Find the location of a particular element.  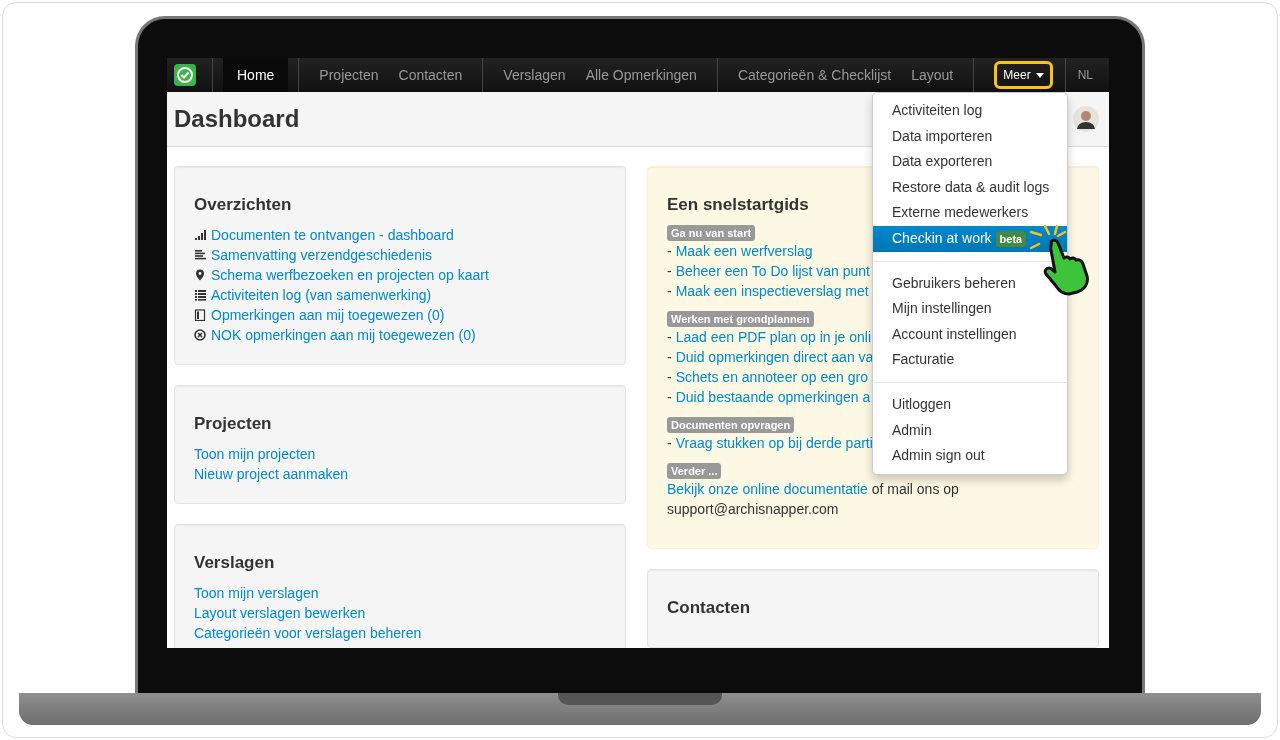

nav-link: Verslagen is located at coordinates (534, 75).